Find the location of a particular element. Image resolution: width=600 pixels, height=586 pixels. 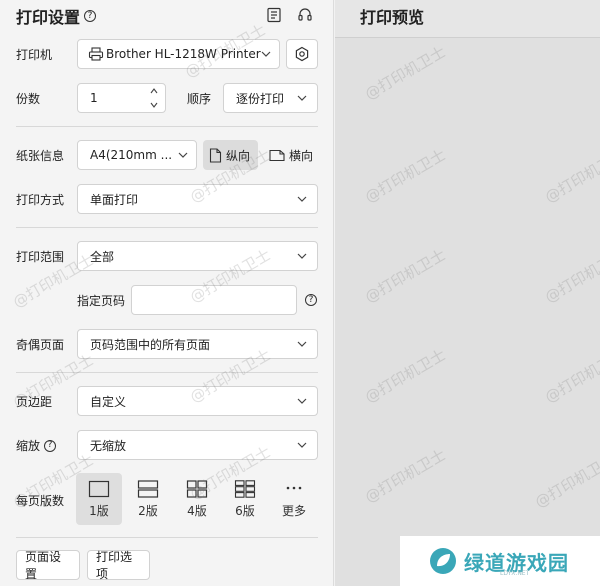

margin-value: 自定义 is located at coordinates (108, 401).